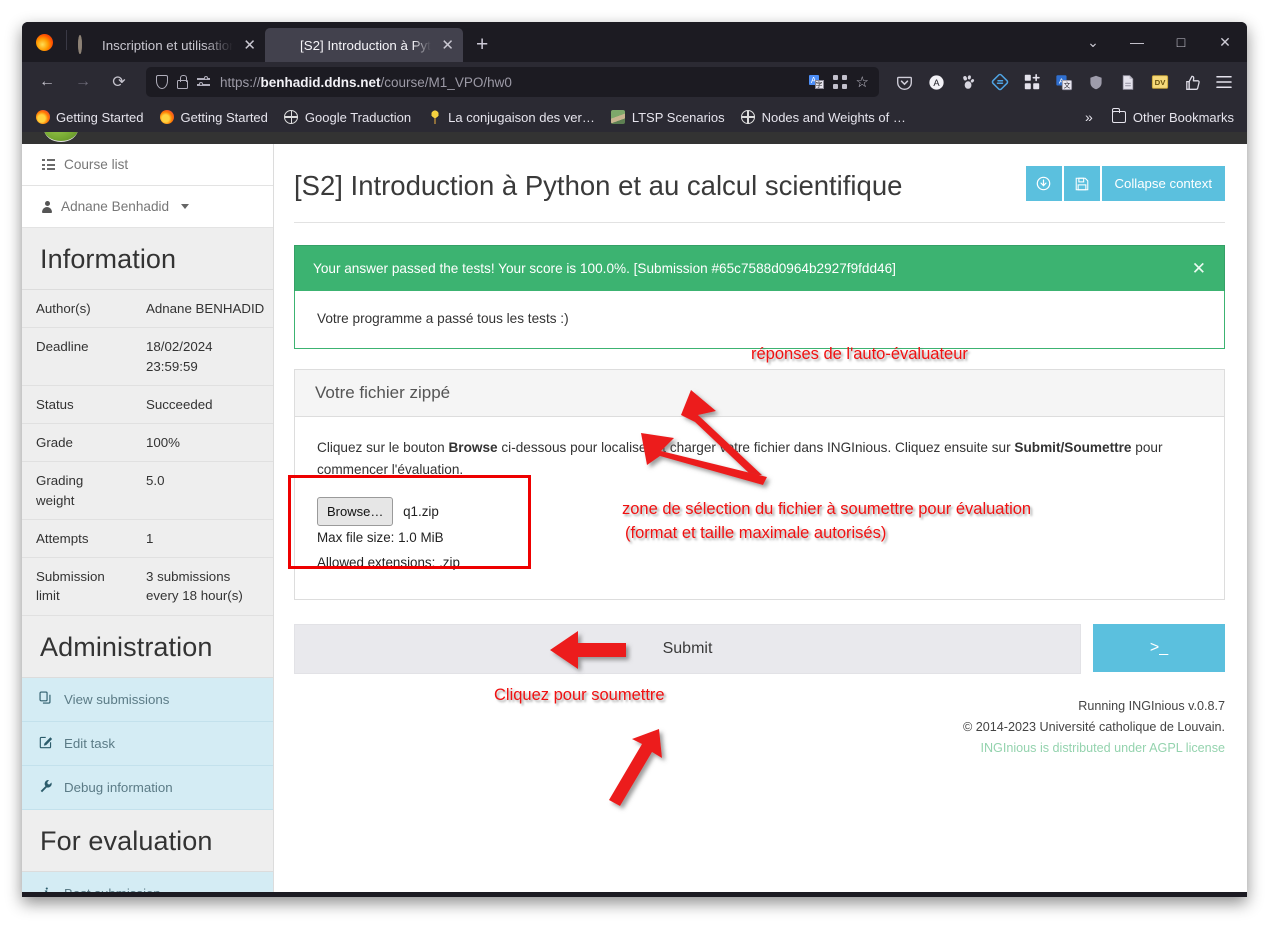 The image size is (1269, 925). Describe the element at coordinates (1192, 82) in the screenshot. I see `thumbs-up-extension-icon` at that location.